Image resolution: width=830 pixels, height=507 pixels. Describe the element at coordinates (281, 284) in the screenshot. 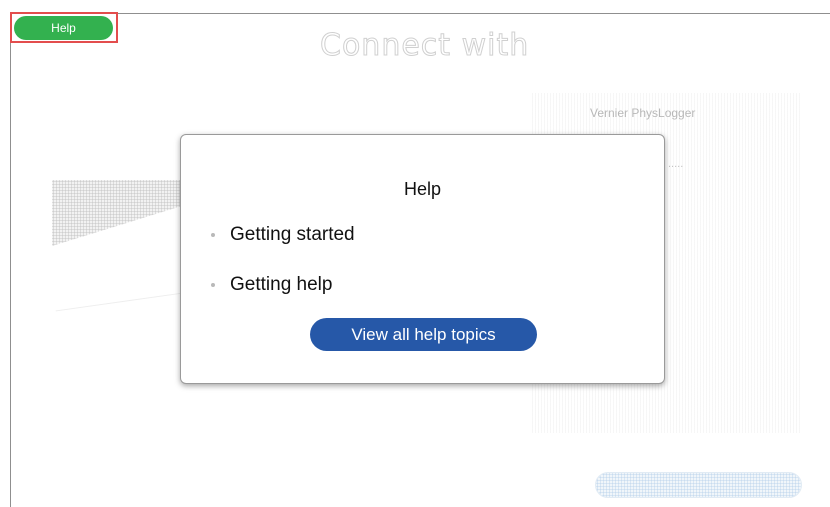

I see `help-item-label: Getting help` at that location.